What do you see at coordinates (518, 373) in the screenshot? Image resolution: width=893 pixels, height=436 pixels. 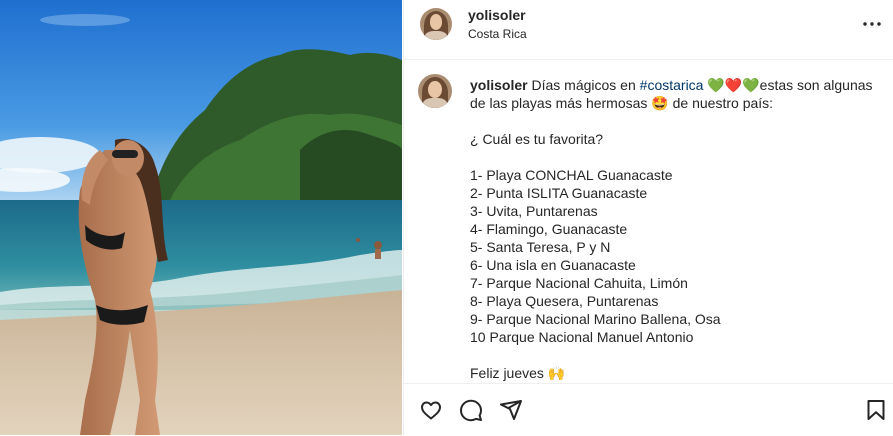 I see `caption-closing: Feliz jueves 🙌` at bounding box center [518, 373].